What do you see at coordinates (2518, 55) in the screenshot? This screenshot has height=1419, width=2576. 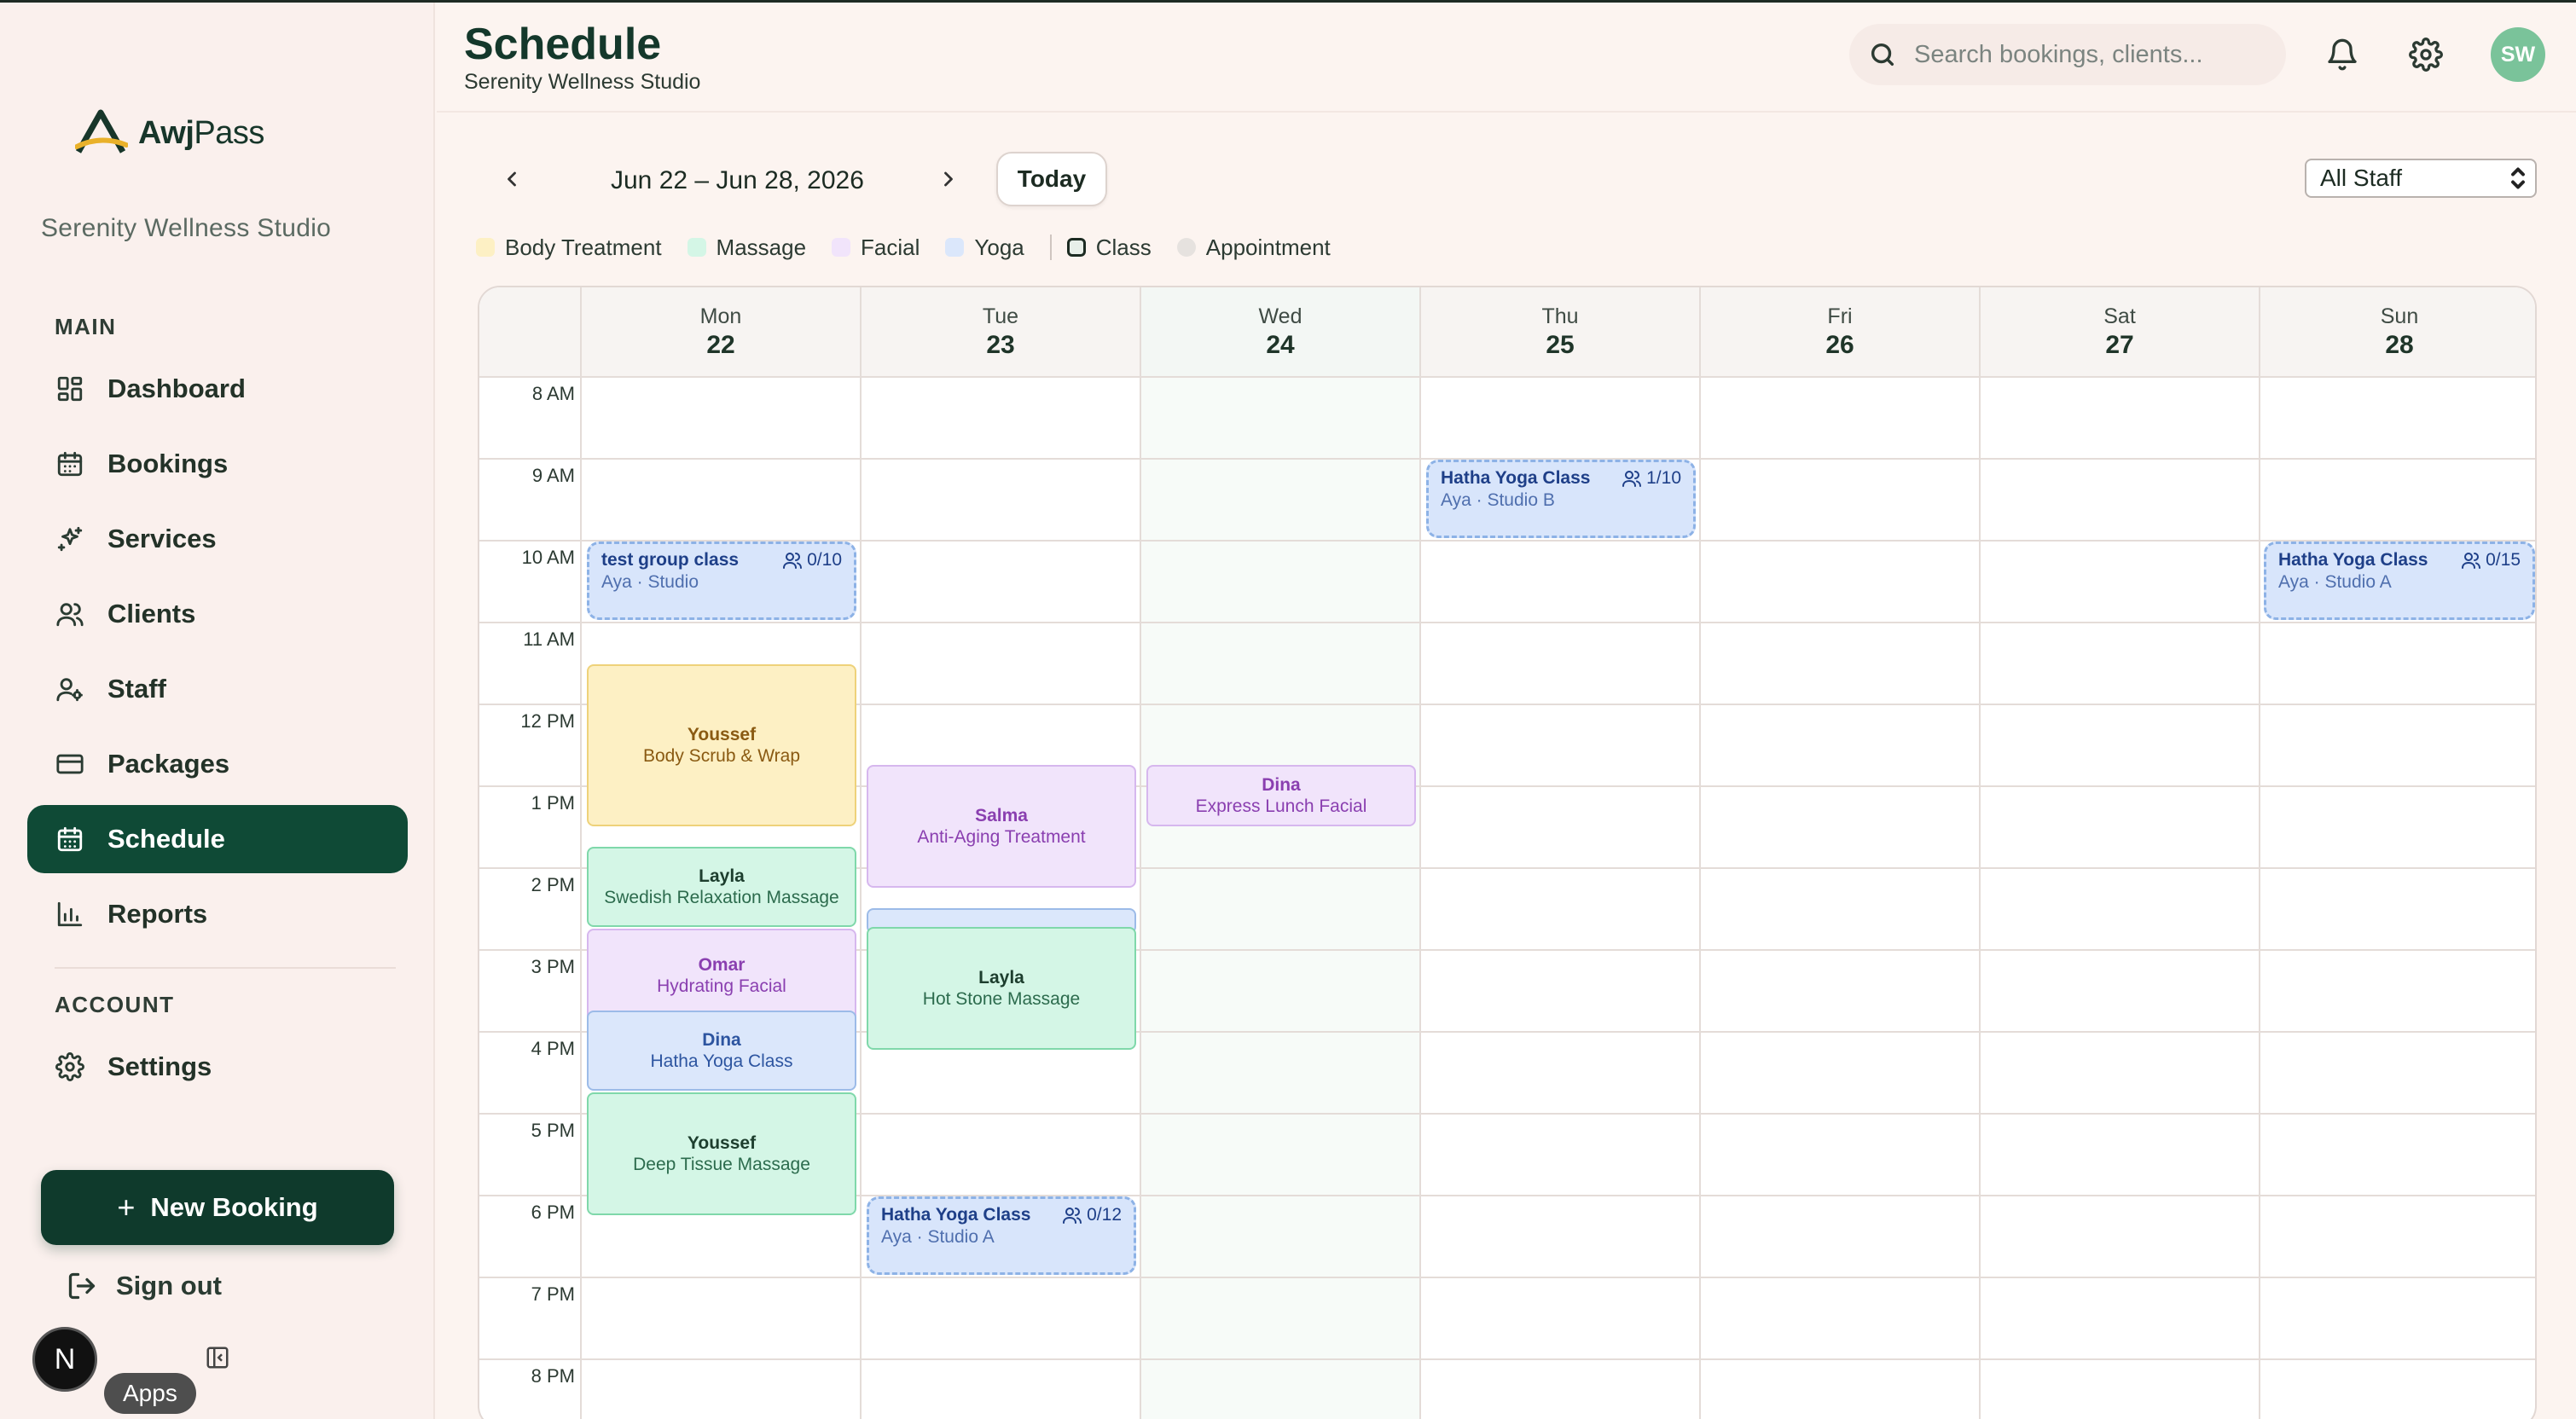 I see `avatar: SW` at bounding box center [2518, 55].